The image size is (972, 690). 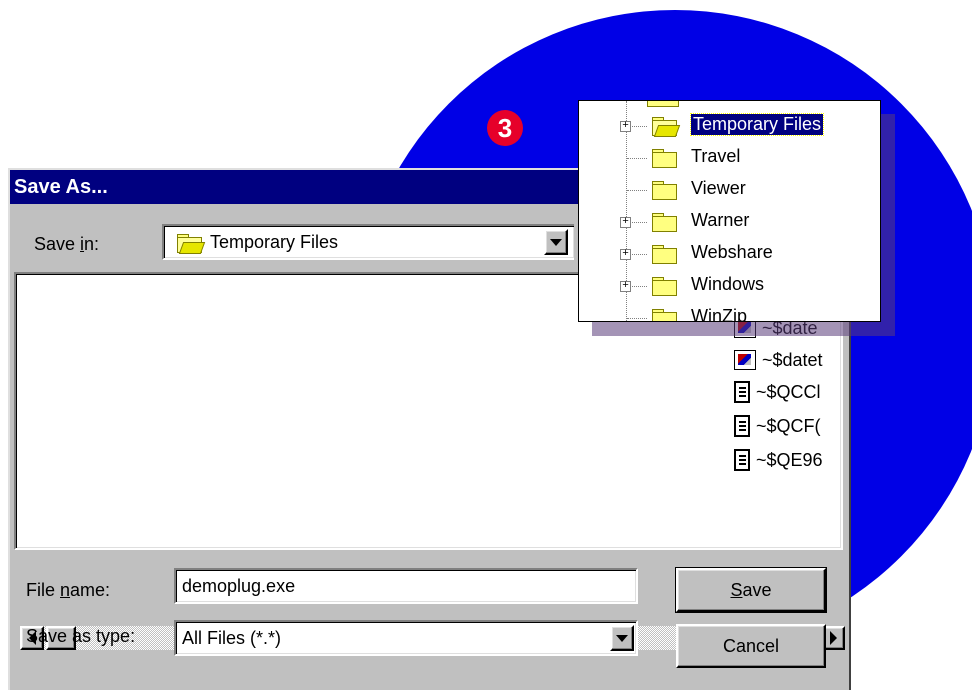 I want to click on arrow-right-icon, so click(x=833, y=638).